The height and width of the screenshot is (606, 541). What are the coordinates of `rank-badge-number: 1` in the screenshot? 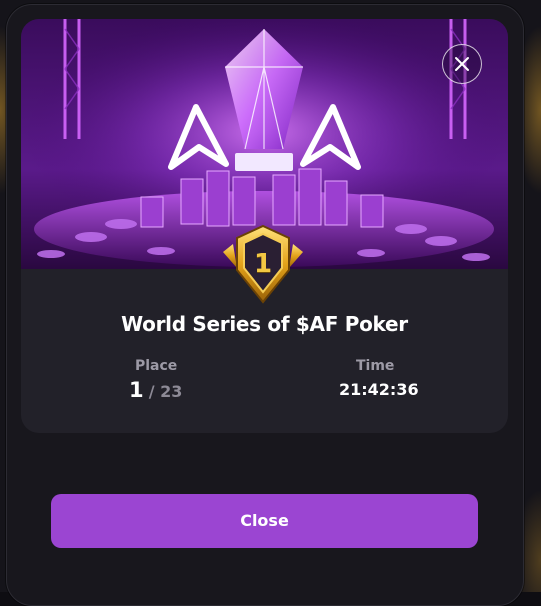 It's located at (263, 264).